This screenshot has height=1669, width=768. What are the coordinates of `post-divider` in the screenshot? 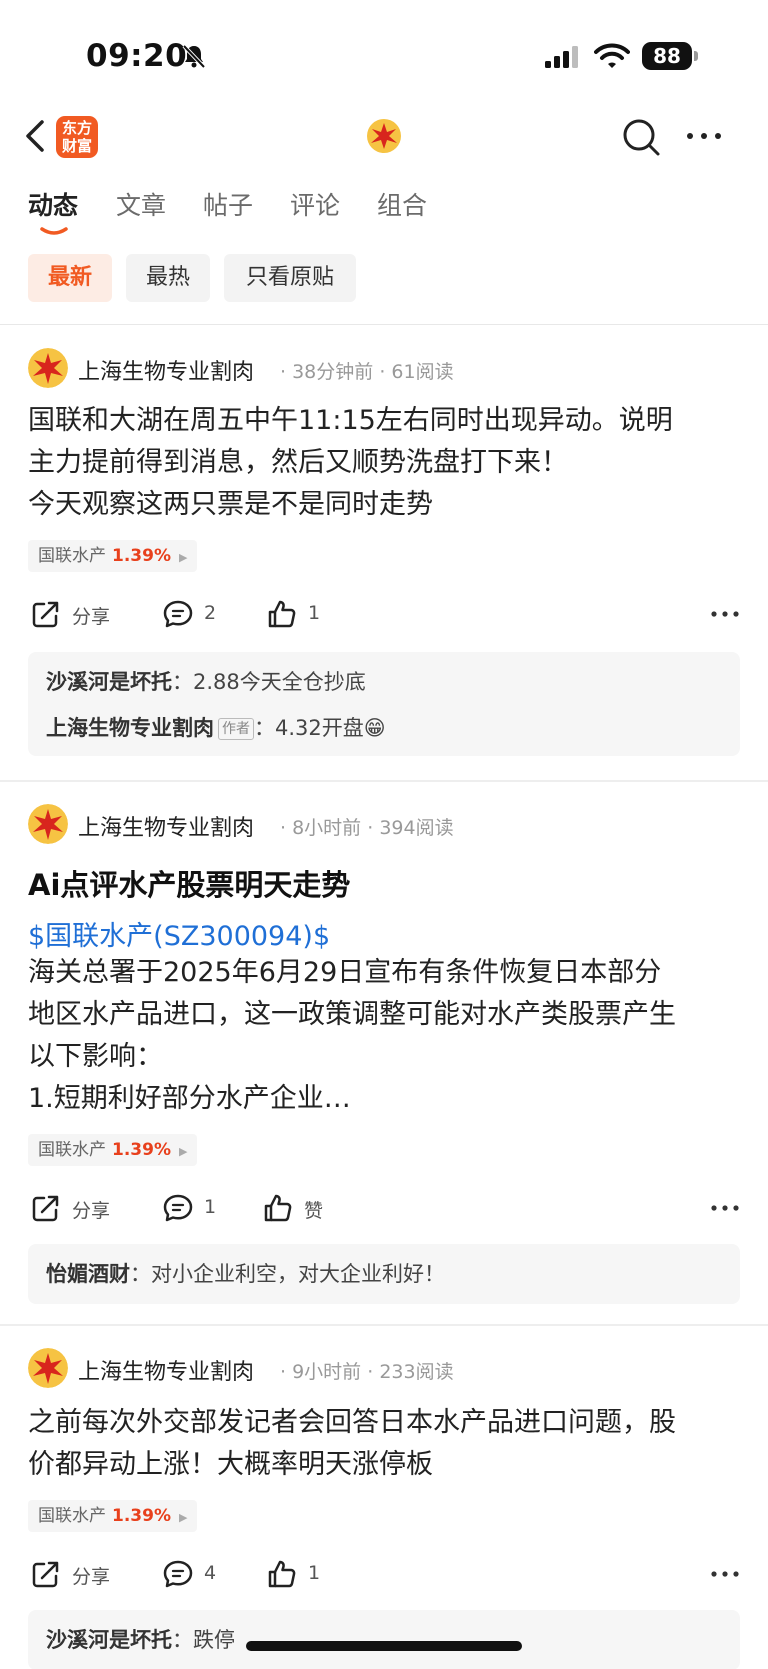 It's located at (384, 1325).